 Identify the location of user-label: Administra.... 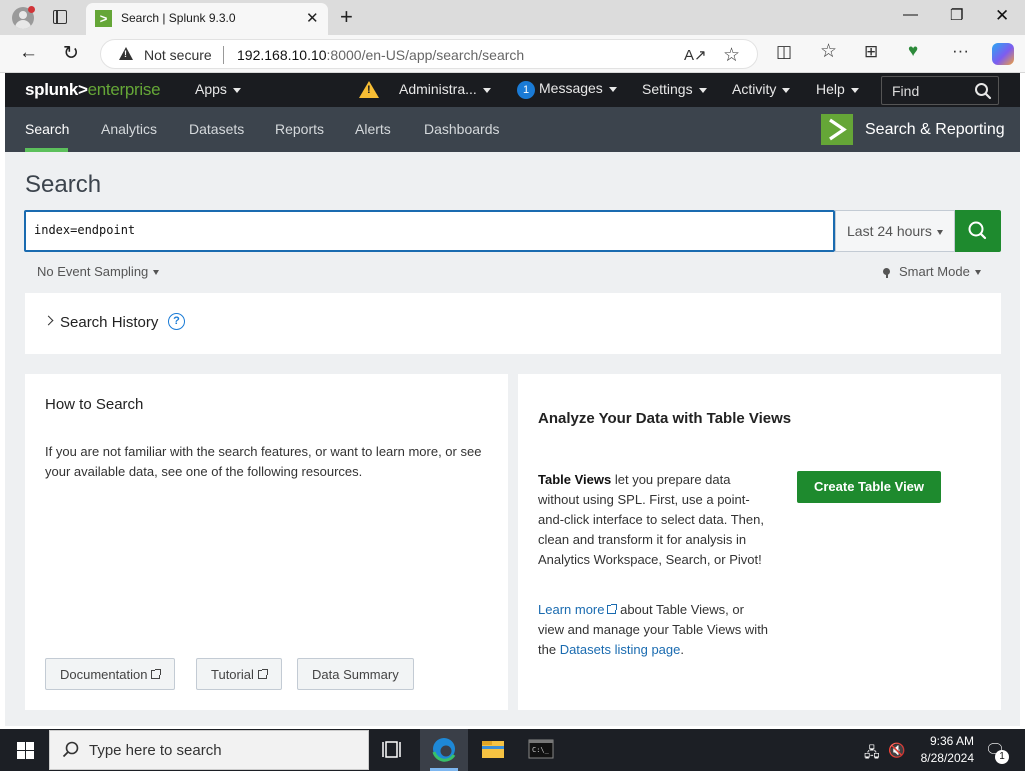
(438, 89).